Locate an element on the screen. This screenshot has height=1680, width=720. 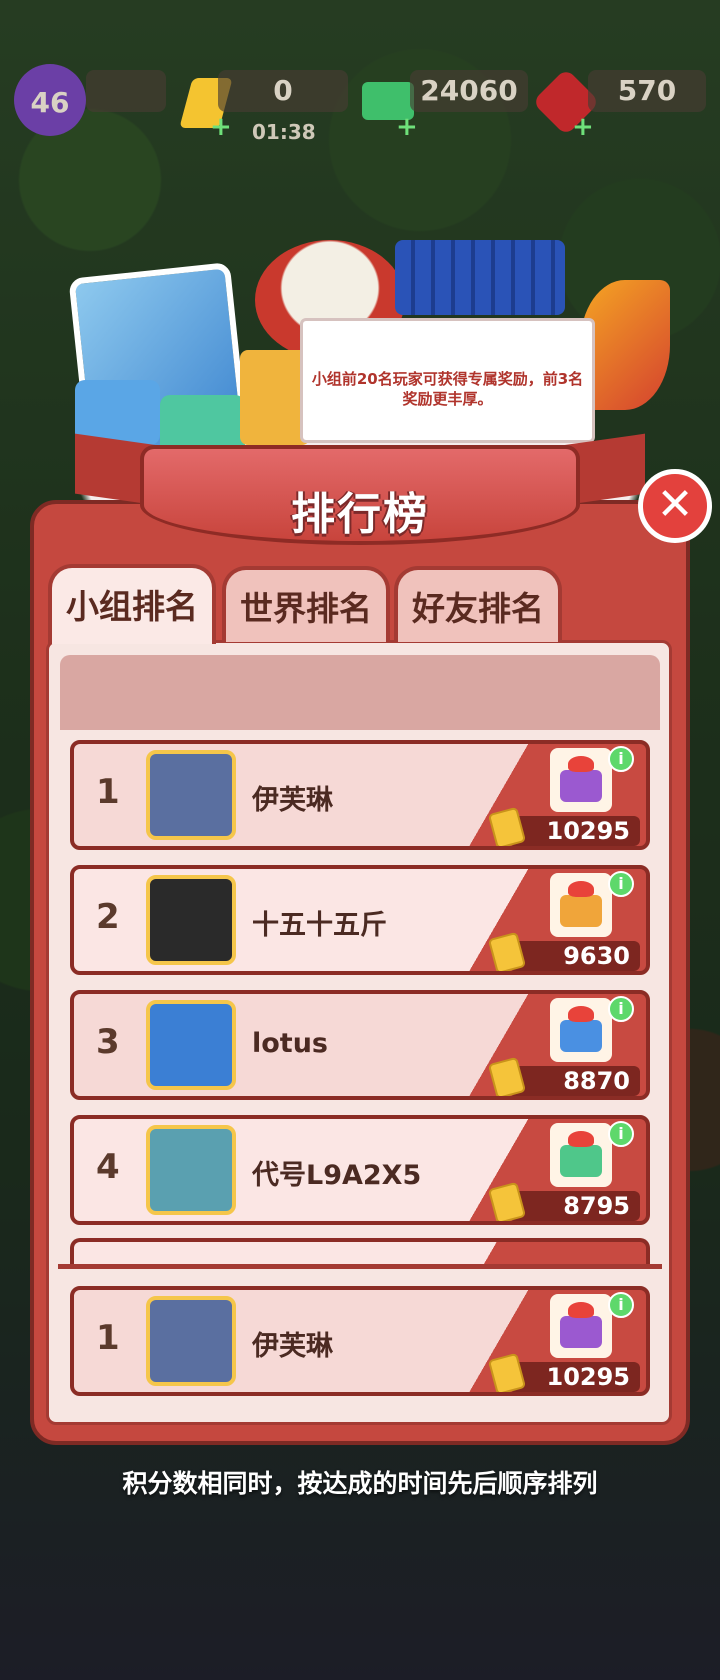
table-row: 2 十五十五斤 i 9630 is located at coordinates (360, 920).